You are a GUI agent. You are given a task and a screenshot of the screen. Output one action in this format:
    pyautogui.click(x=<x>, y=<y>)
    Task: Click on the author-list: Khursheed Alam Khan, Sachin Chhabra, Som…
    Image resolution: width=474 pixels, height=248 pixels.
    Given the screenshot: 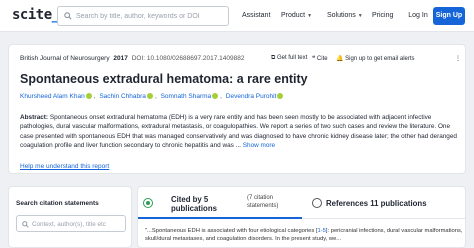 What is the action you would take?
    pyautogui.click(x=152, y=96)
    